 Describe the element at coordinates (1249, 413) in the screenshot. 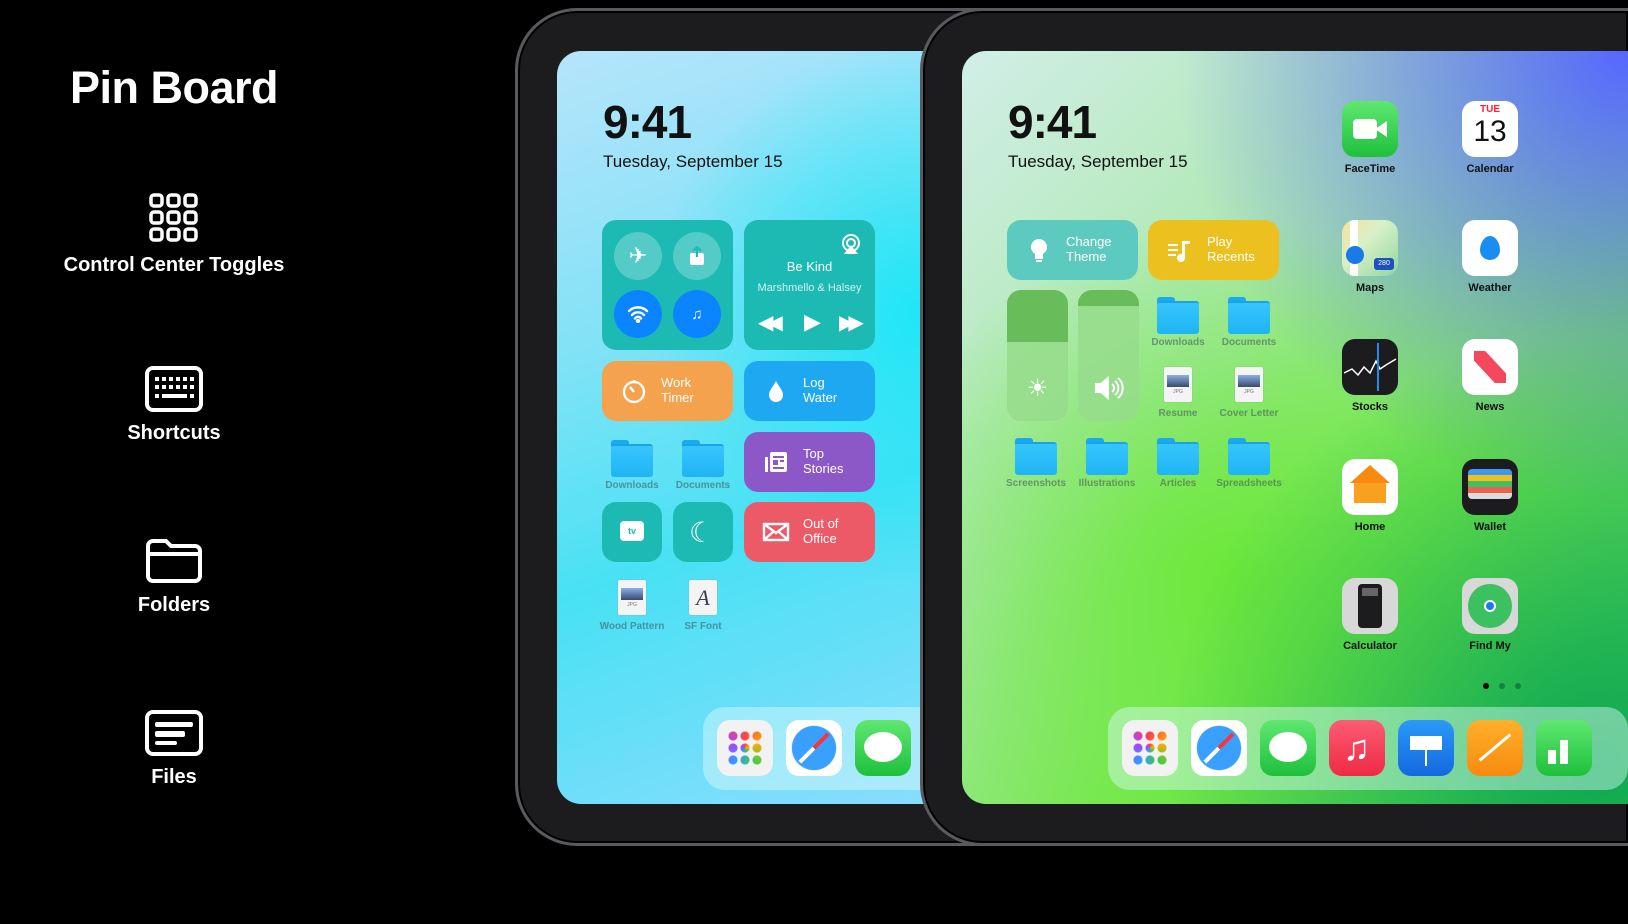

I see `file-label: Cover Letter` at that location.